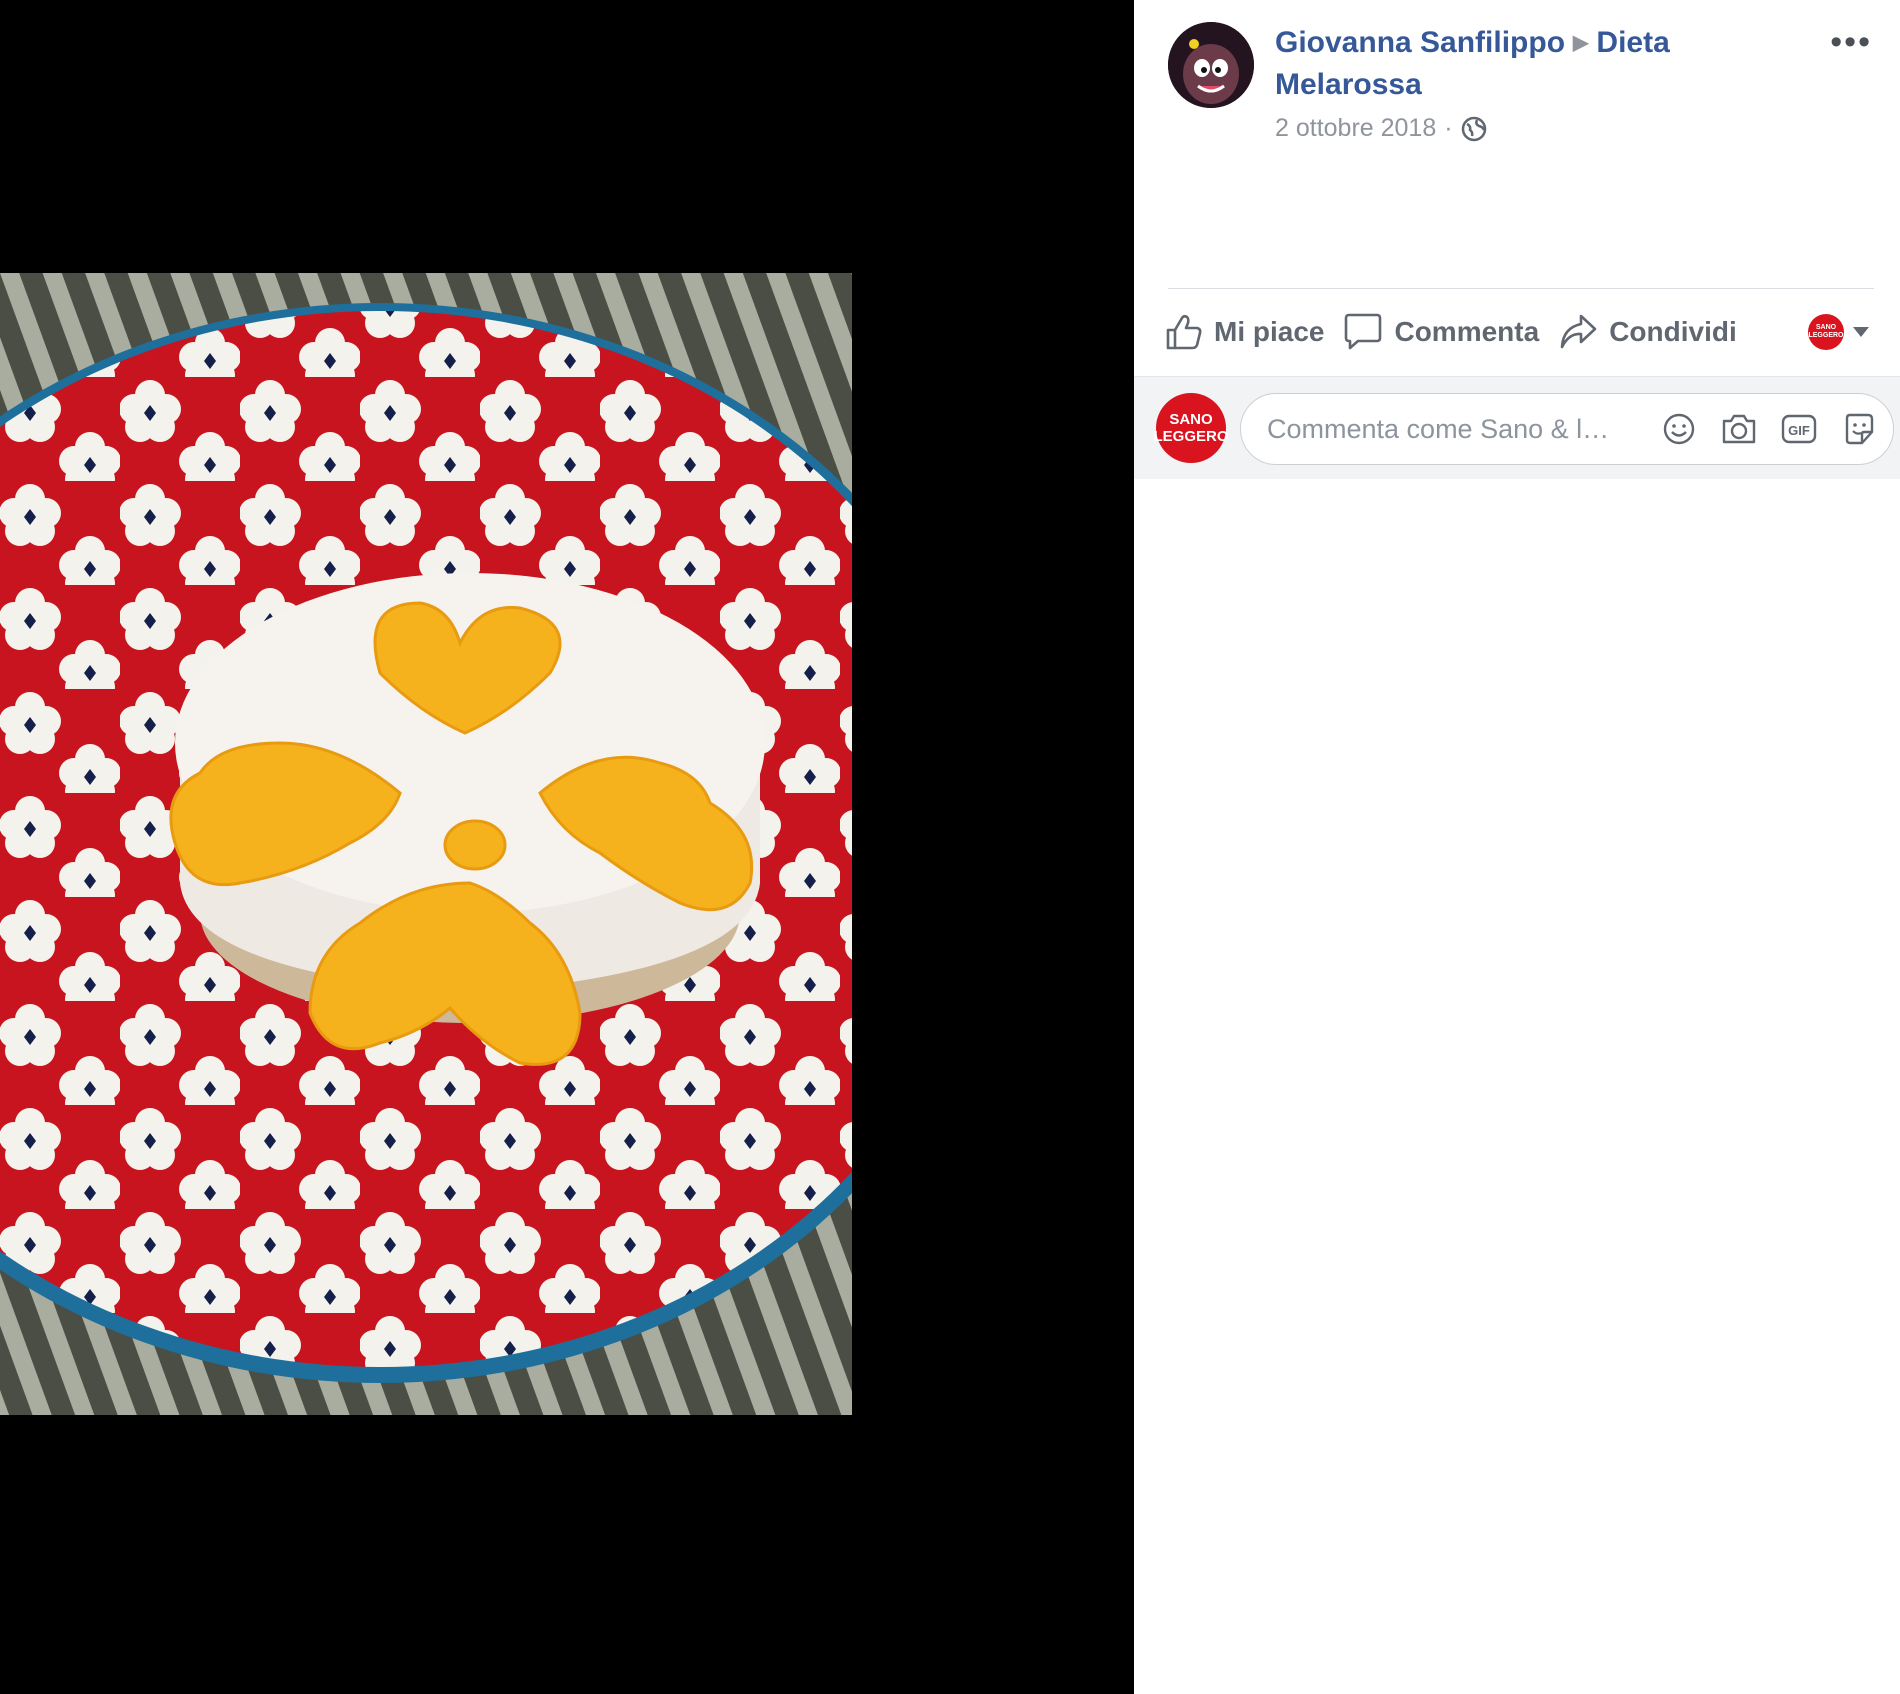 This screenshot has height=1694, width=1900. I want to click on commenter-avatar-line1: SANO, so click(1191, 419).